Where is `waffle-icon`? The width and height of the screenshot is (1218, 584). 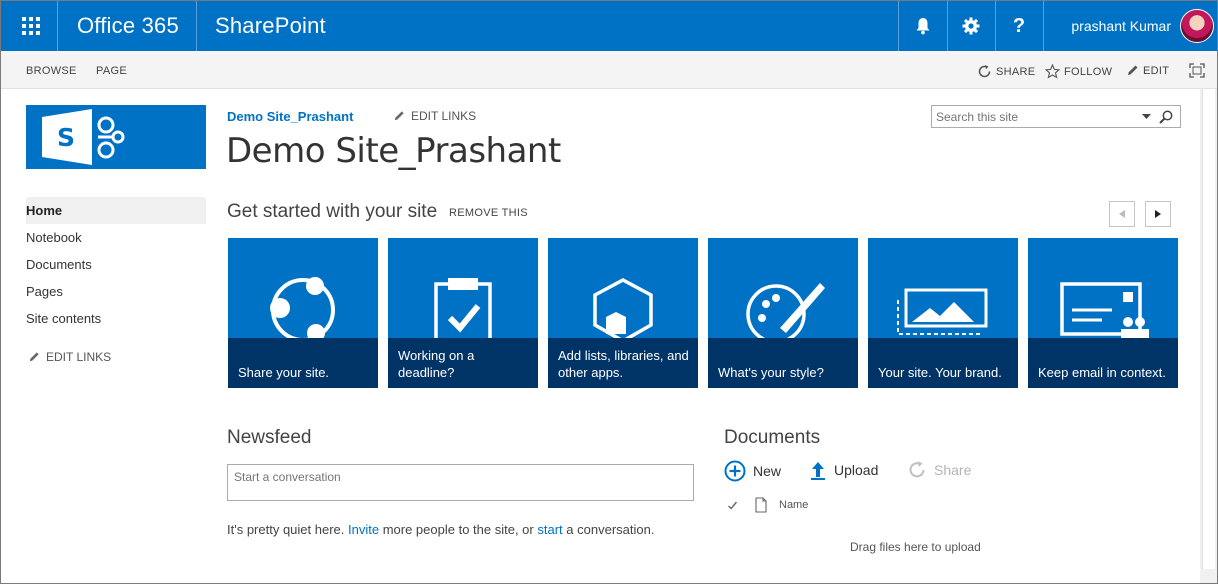 waffle-icon is located at coordinates (31, 26).